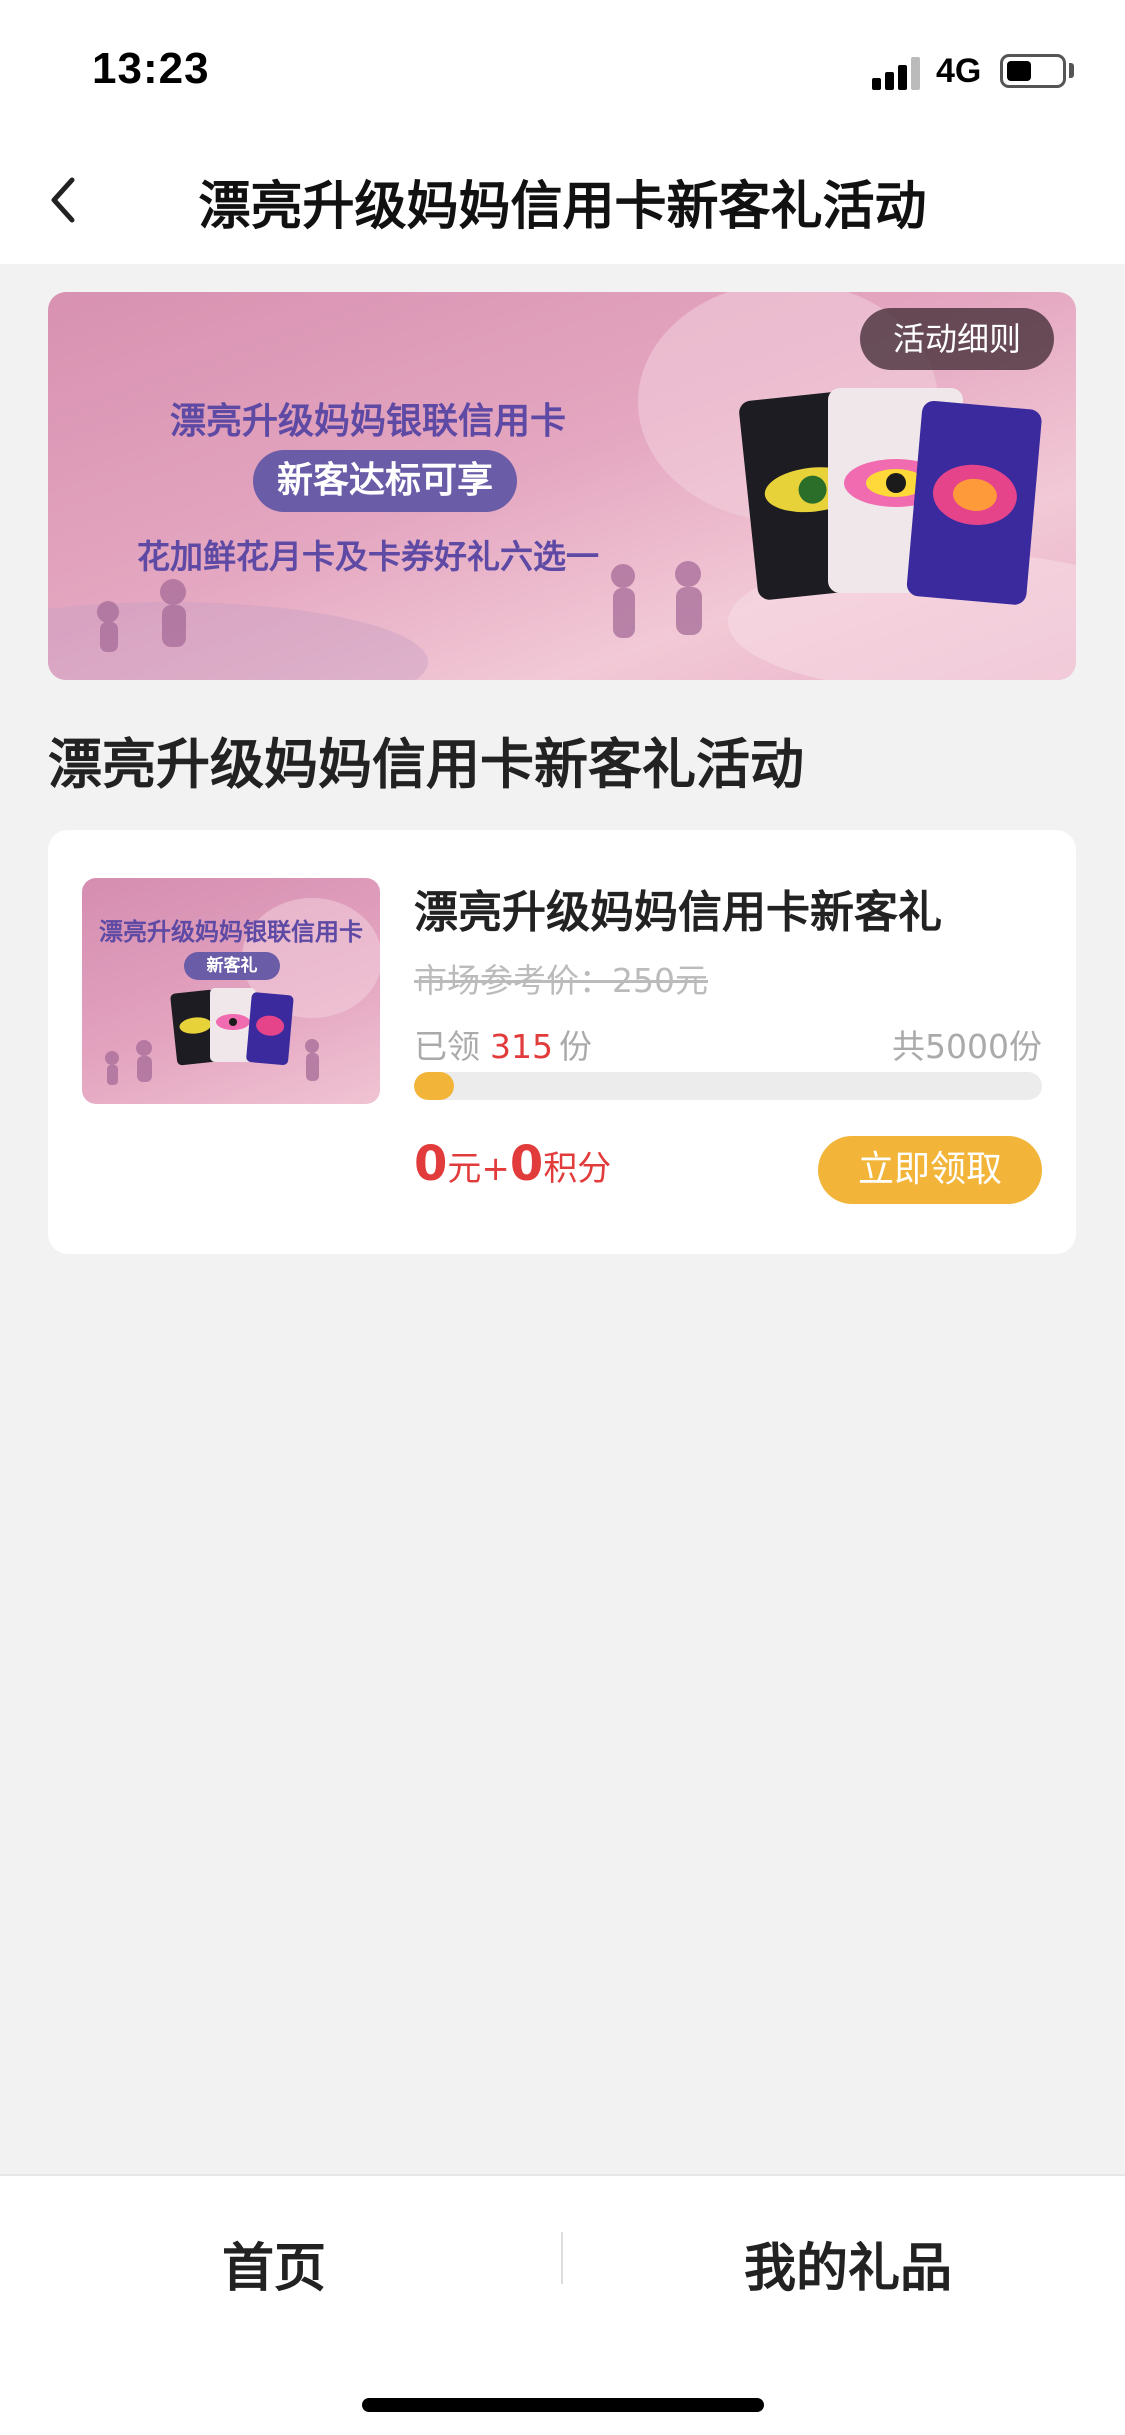 This screenshot has width=1125, height=2435. What do you see at coordinates (967, 1046) in the screenshot?
I see `total-quantity: 共5000份` at bounding box center [967, 1046].